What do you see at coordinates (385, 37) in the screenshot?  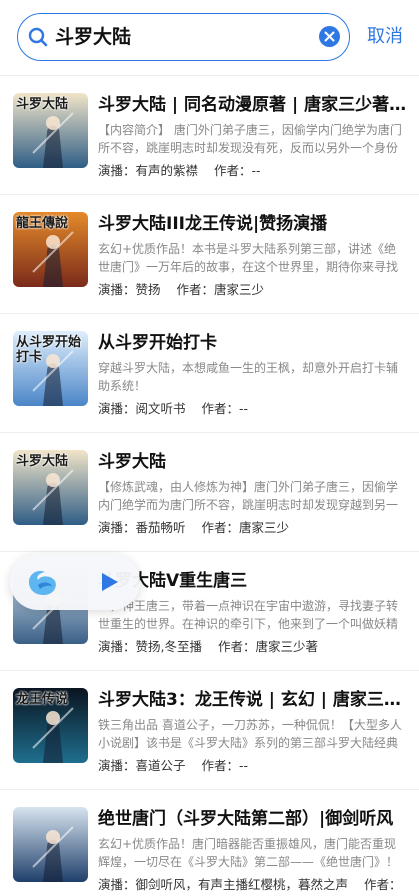 I see `cancel-button: 取消` at bounding box center [385, 37].